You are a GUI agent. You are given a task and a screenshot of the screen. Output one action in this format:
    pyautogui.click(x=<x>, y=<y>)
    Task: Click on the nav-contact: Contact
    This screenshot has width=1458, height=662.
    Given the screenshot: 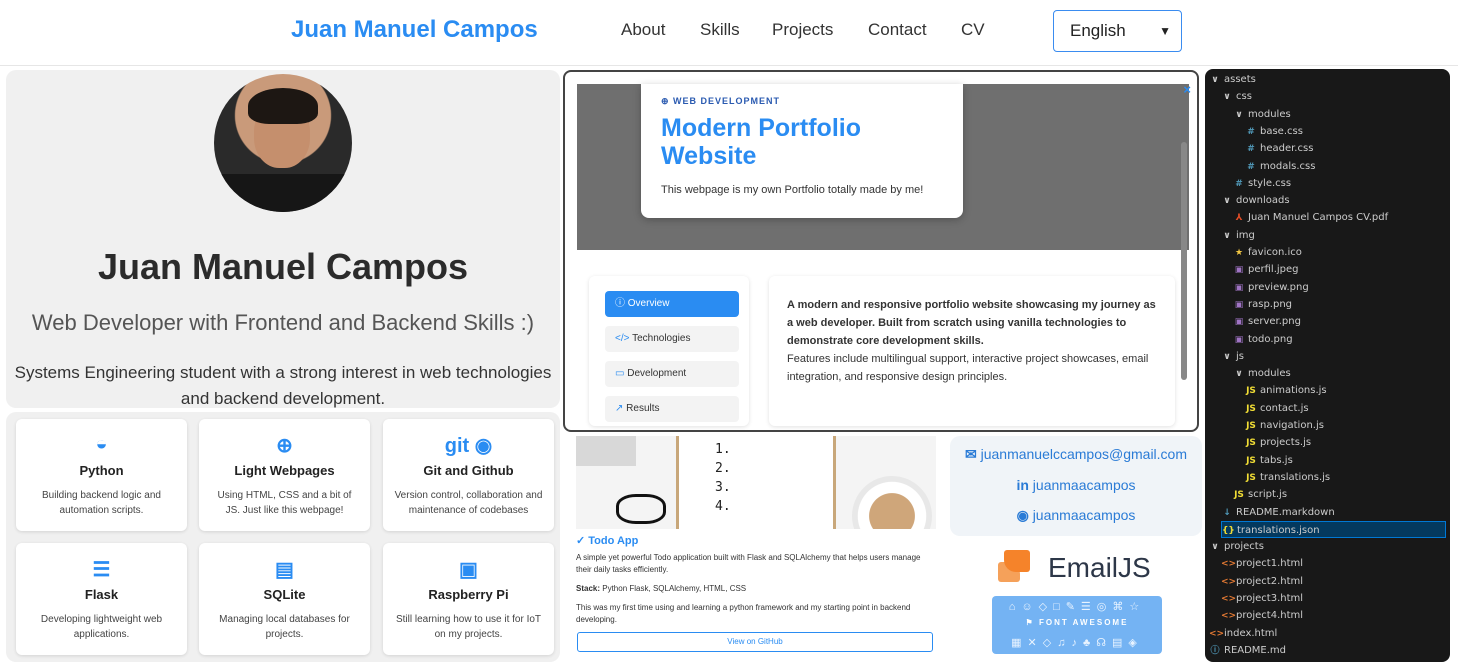 What is the action you would take?
    pyautogui.click(x=897, y=30)
    